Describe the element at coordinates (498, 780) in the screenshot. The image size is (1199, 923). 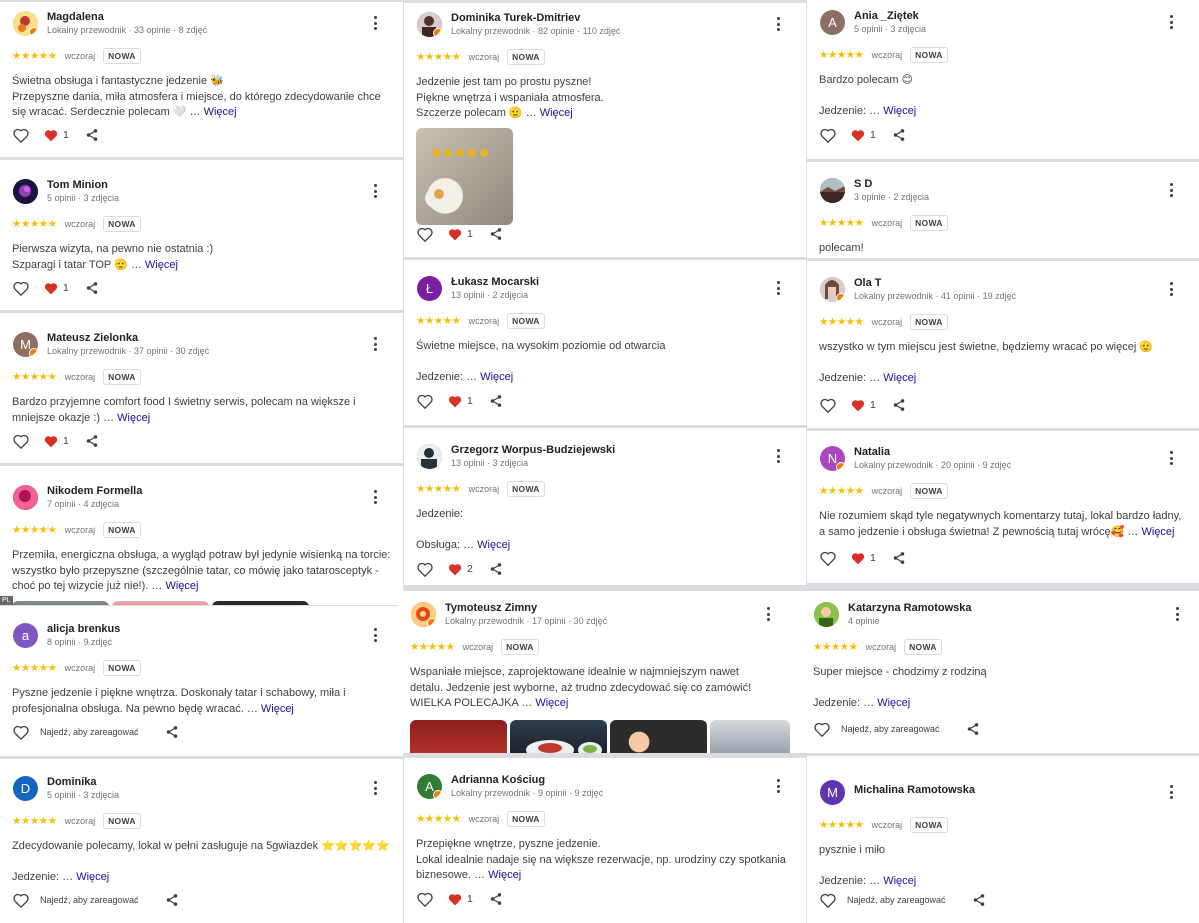
I see `reviewer-name: Adrianna Kościug` at that location.